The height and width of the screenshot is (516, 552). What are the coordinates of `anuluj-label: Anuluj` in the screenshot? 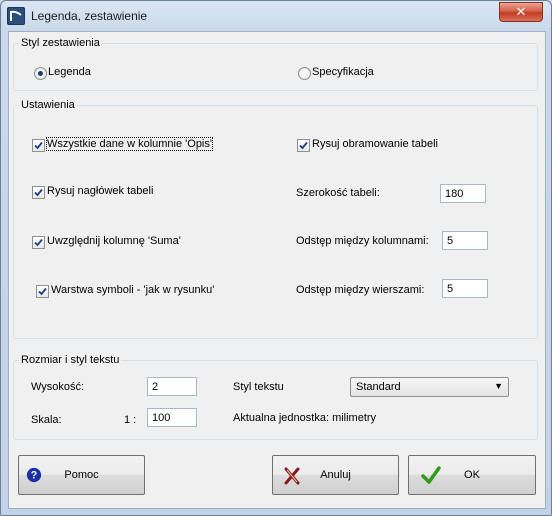 It's located at (335, 475).